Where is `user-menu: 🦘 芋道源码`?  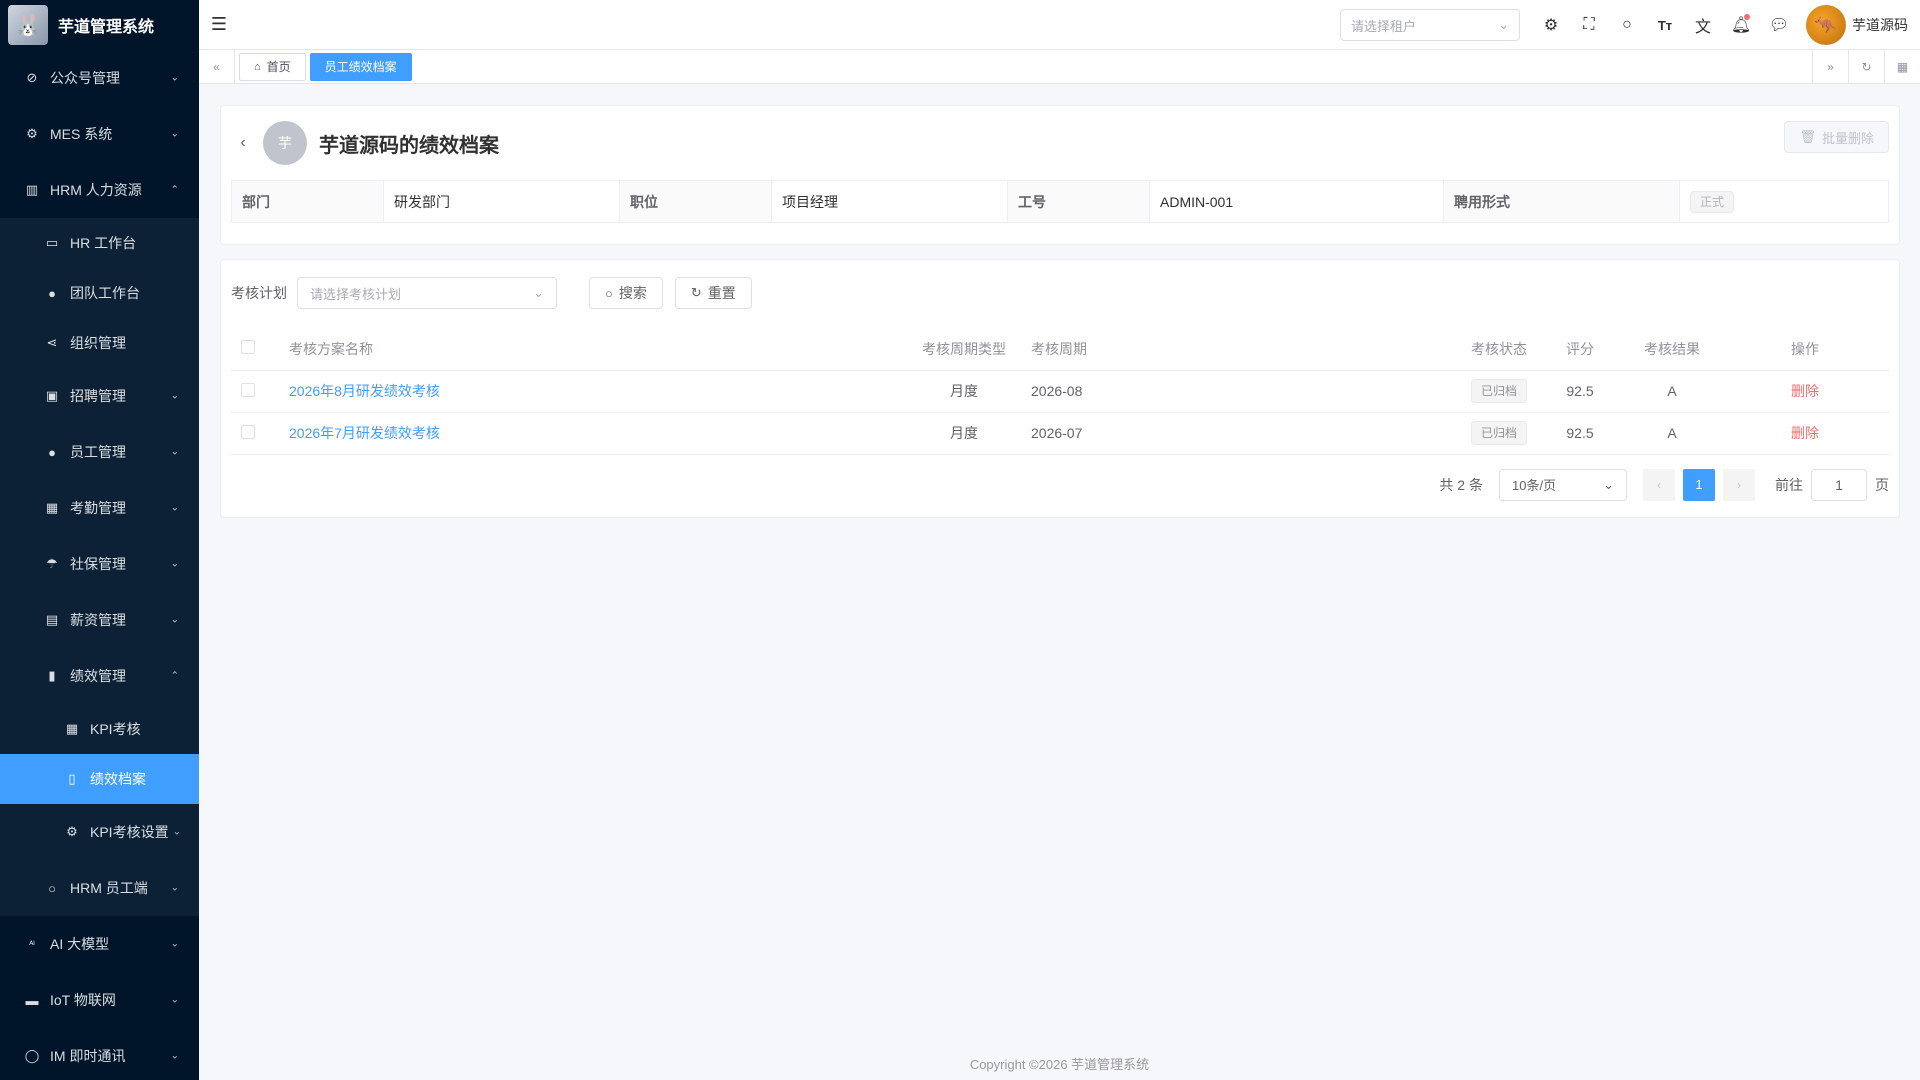 user-menu: 🦘 芋道源码 is located at coordinates (1859, 25).